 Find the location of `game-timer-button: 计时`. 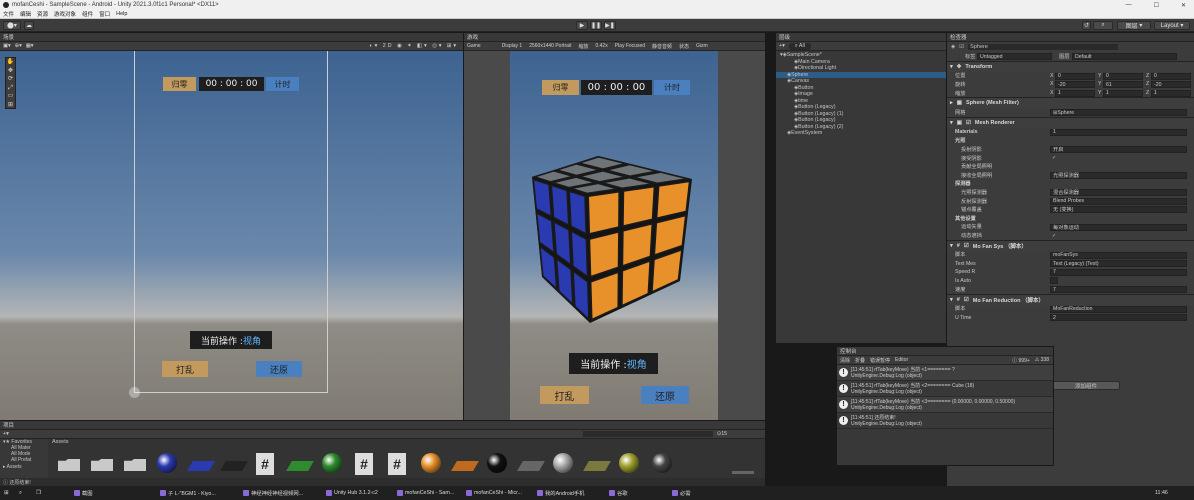

game-timer-button: 计时 is located at coordinates (672, 87).